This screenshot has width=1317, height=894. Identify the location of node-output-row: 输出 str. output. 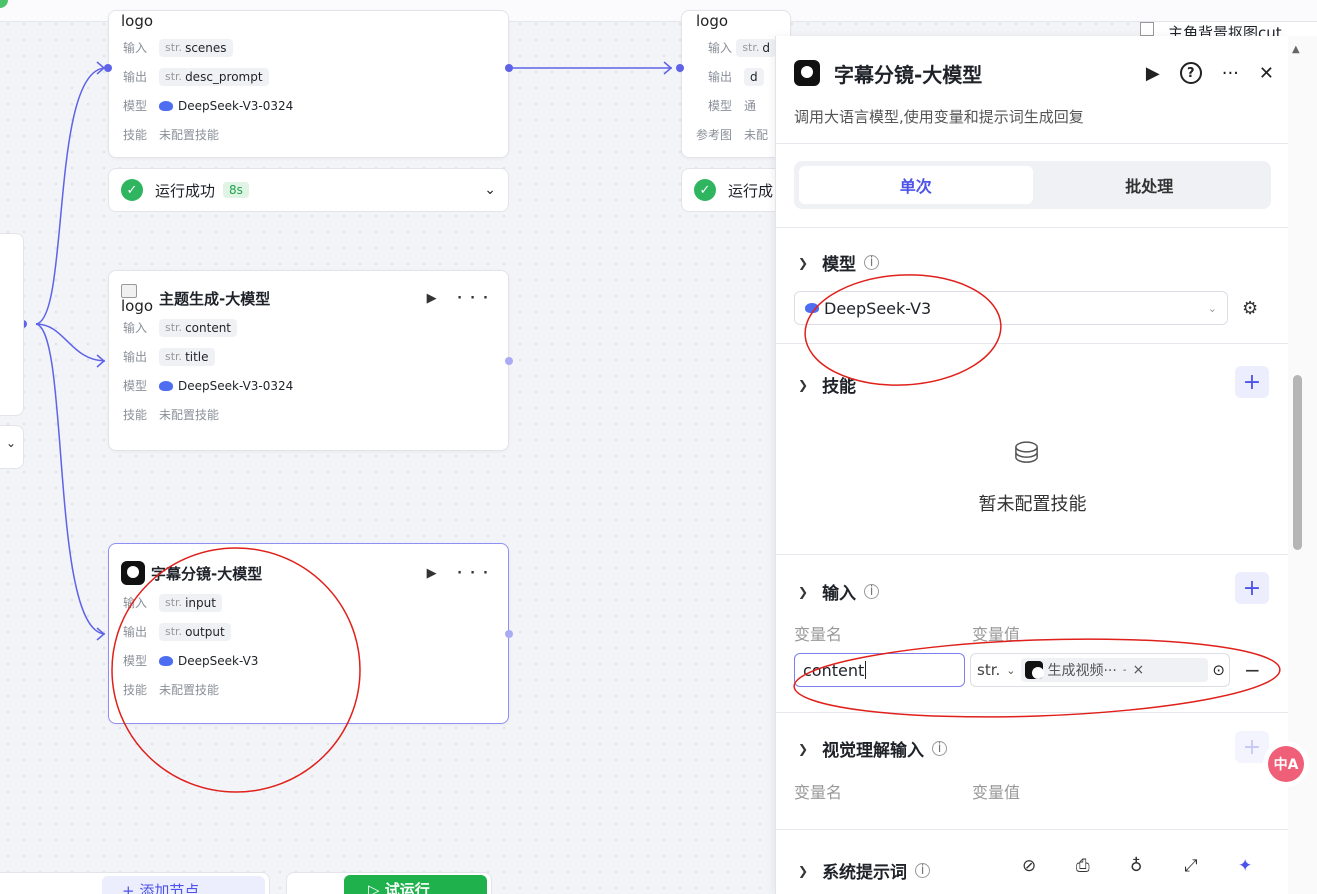
(308, 631).